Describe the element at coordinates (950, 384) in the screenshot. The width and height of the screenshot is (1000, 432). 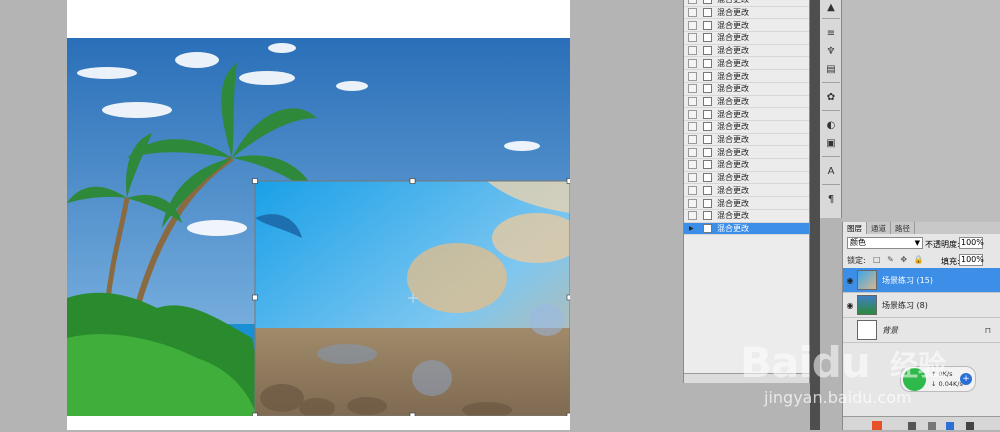
I see `download-speed-value: 0.04K/s` at that location.